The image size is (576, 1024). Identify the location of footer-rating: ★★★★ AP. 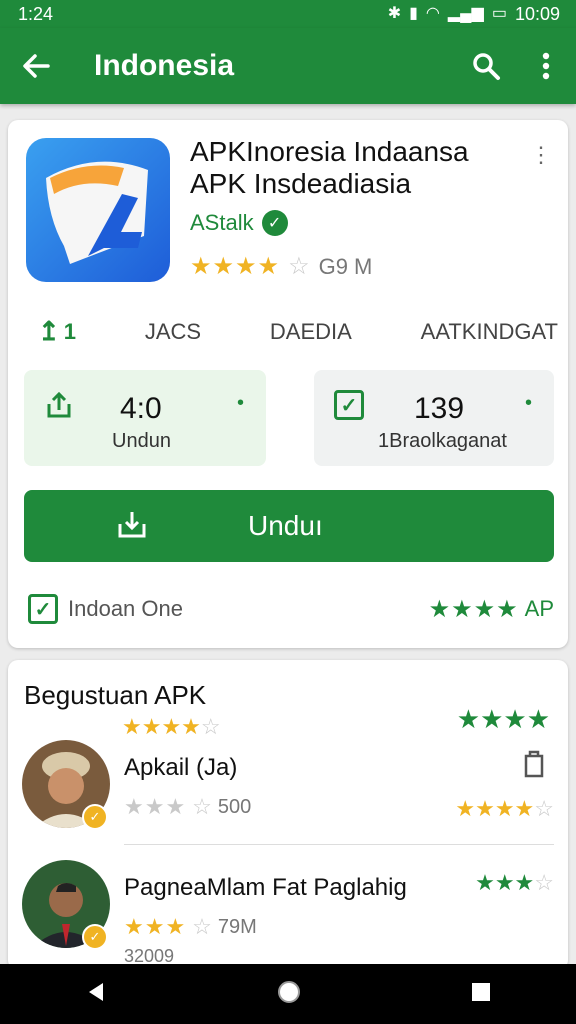
(491, 609).